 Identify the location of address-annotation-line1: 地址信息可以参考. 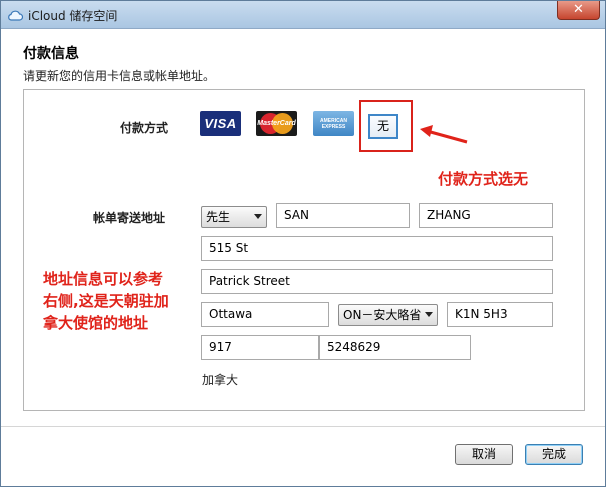
(103, 279).